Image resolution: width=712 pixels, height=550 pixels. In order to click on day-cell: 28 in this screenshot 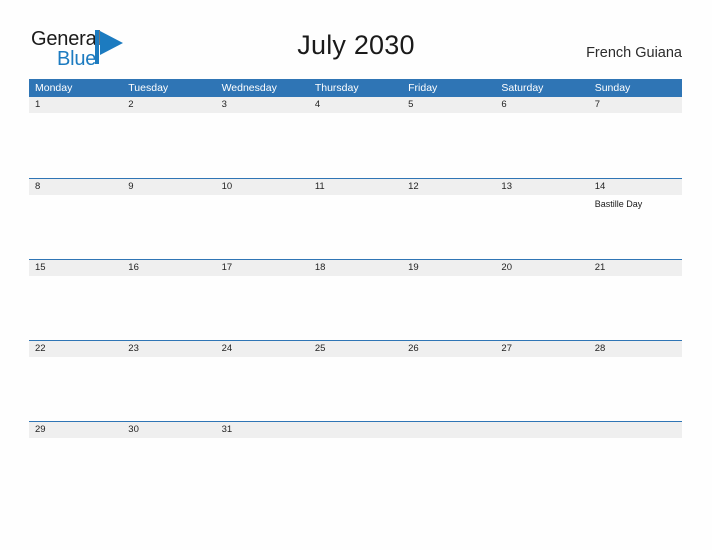, I will do `click(635, 349)`.